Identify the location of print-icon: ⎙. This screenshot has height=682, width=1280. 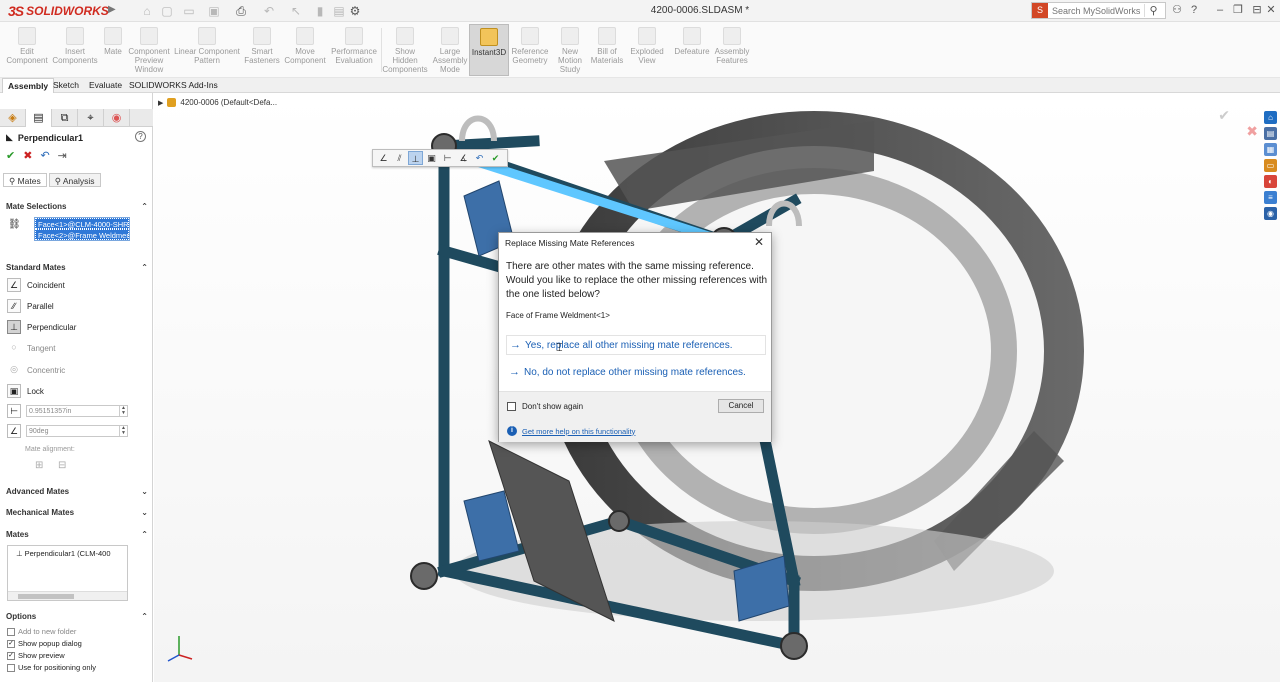
(241, 11).